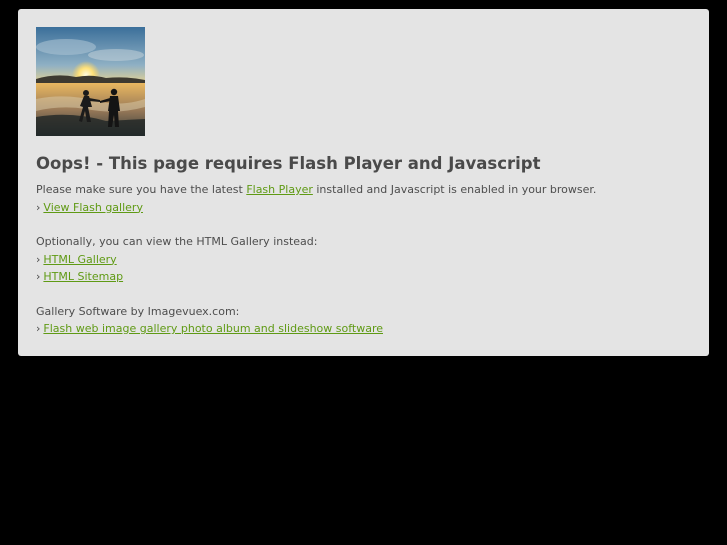 The height and width of the screenshot is (545, 727). I want to click on html-gallery-item: › HTML Gallery, so click(363, 260).